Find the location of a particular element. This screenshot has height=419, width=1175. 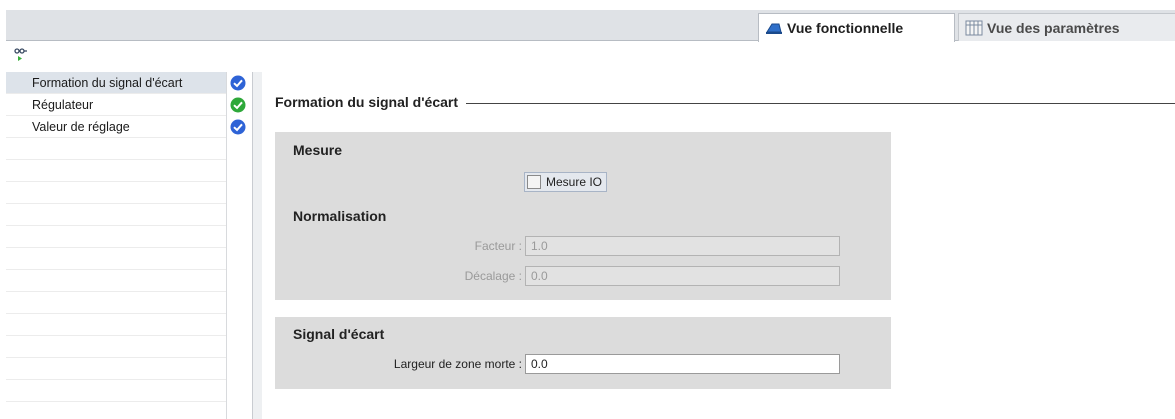

navigation-icon is located at coordinates (21, 55).